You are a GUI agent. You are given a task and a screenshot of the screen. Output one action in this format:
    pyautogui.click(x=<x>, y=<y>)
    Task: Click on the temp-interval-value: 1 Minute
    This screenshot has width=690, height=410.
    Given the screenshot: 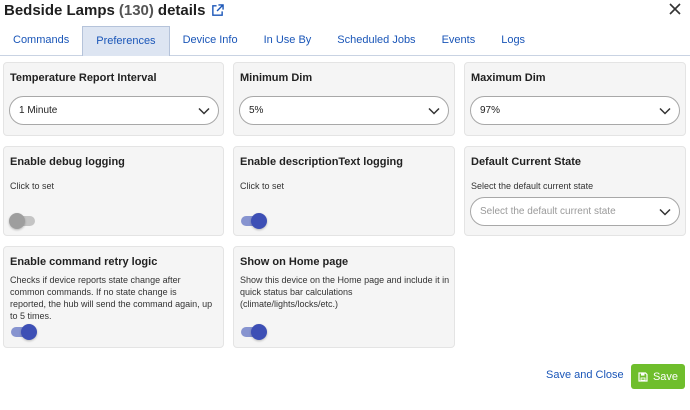 What is the action you would take?
    pyautogui.click(x=38, y=110)
    